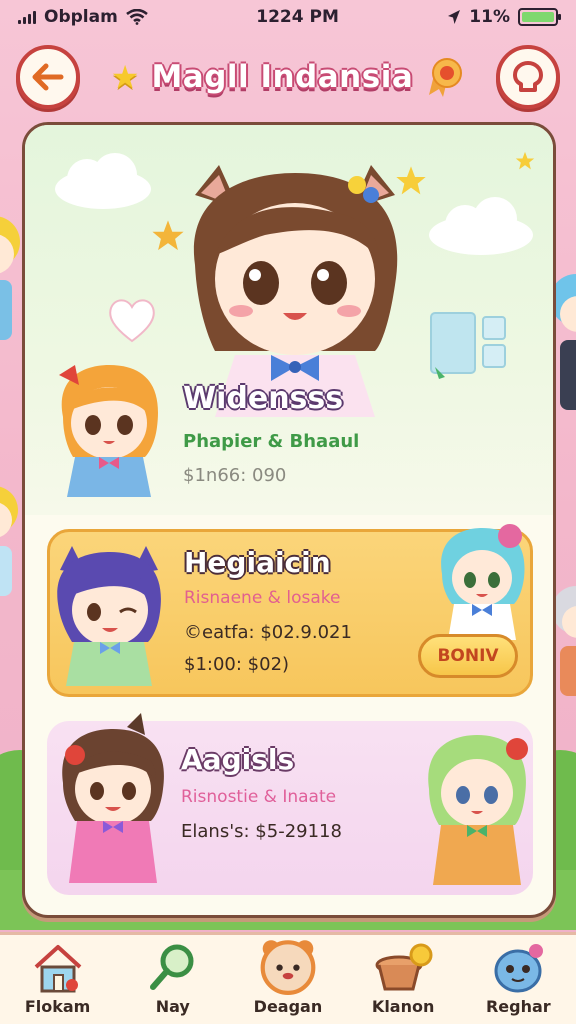 This screenshot has height=1024, width=576. What do you see at coordinates (288, 967) in the screenshot?
I see `bear-icon` at bounding box center [288, 967].